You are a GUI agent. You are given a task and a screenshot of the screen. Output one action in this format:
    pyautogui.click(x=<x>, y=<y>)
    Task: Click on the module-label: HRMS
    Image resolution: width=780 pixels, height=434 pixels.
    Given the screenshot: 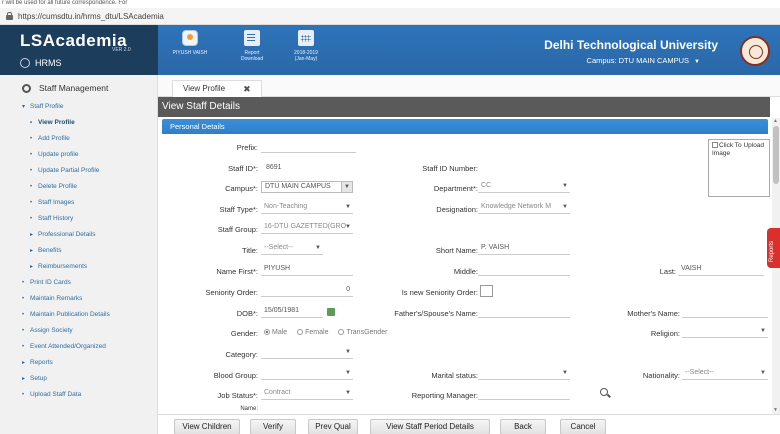 What is the action you would take?
    pyautogui.click(x=89, y=63)
    